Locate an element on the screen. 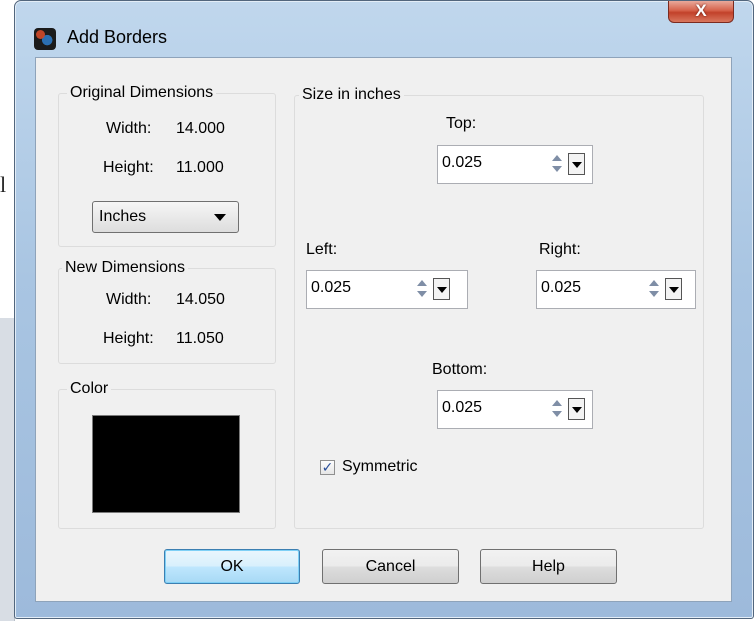  left-value: 0.025 is located at coordinates (331, 287).